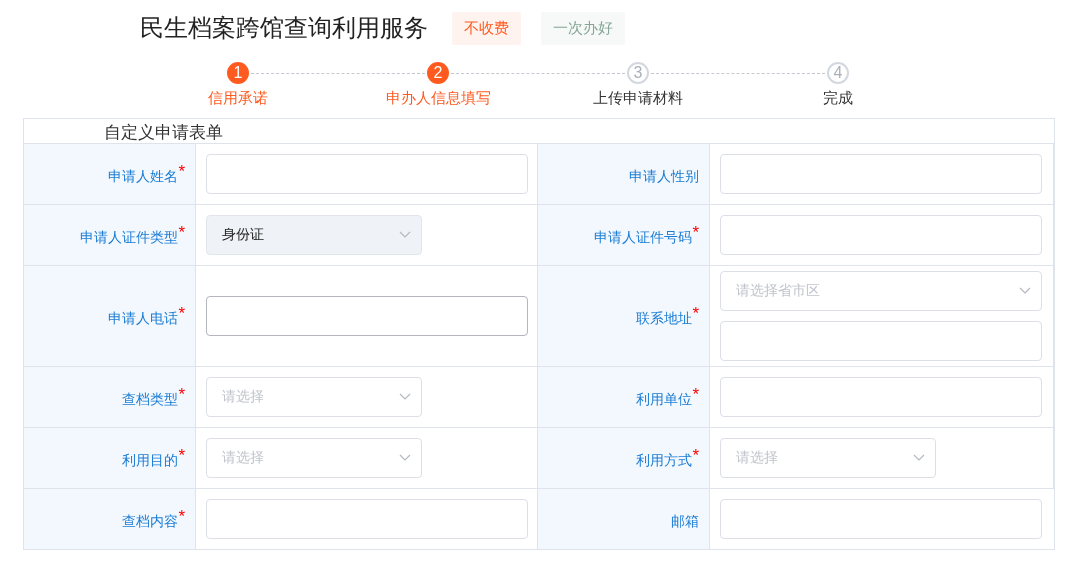 The image size is (1073, 572). What do you see at coordinates (284, 28) in the screenshot?
I see `page-title: 民生档案跨馆查询利用服务` at bounding box center [284, 28].